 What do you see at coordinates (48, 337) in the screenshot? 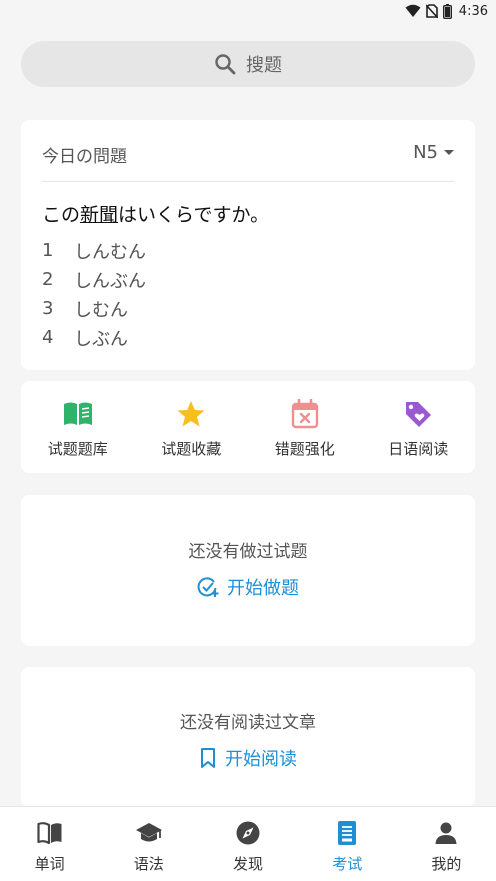
I see `option-number: 4` at bounding box center [48, 337].